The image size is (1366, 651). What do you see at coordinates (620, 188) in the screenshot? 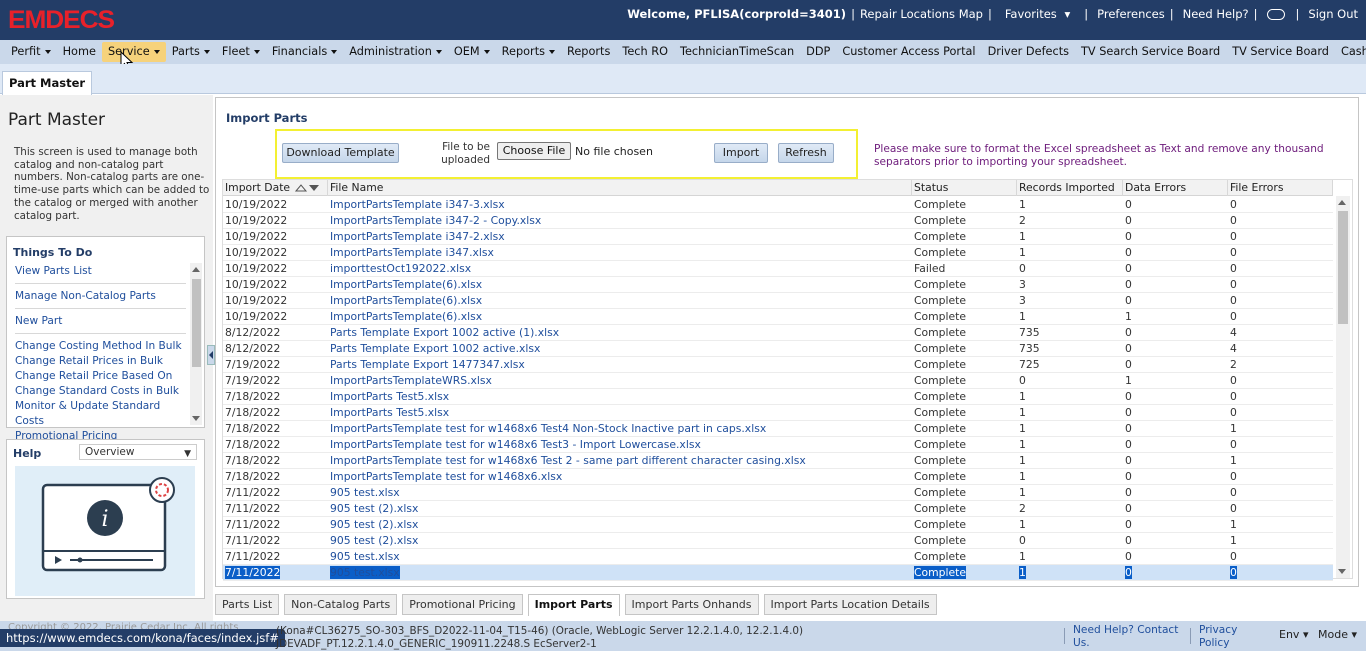
I see `col-file-name: File Name` at bounding box center [620, 188].